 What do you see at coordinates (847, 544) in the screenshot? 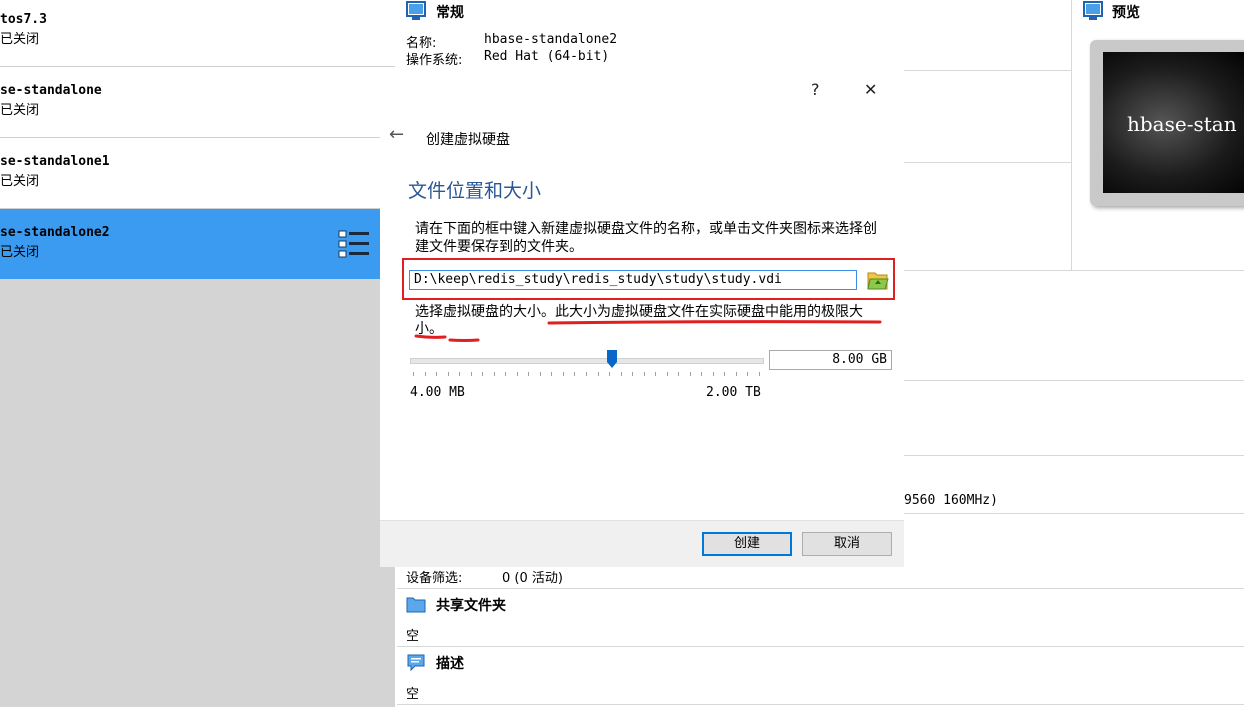
I see `cancel-button: 取消` at bounding box center [847, 544].